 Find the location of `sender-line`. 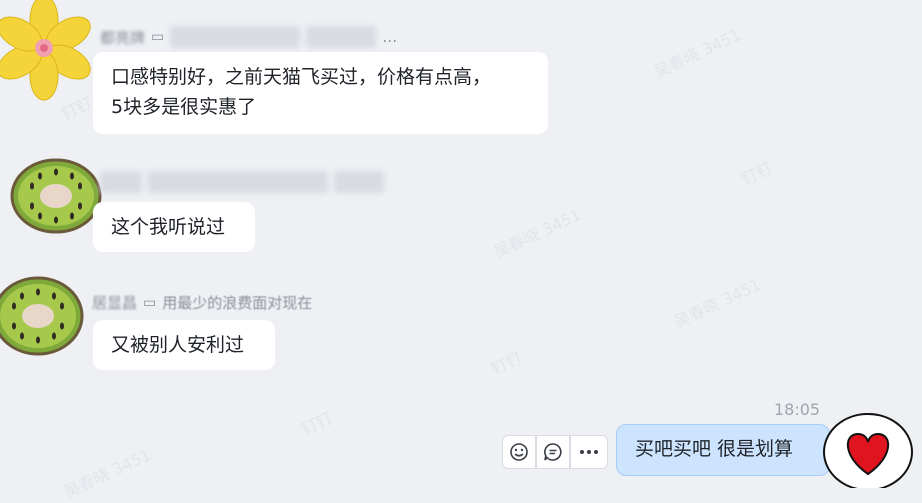

sender-line is located at coordinates (242, 182).